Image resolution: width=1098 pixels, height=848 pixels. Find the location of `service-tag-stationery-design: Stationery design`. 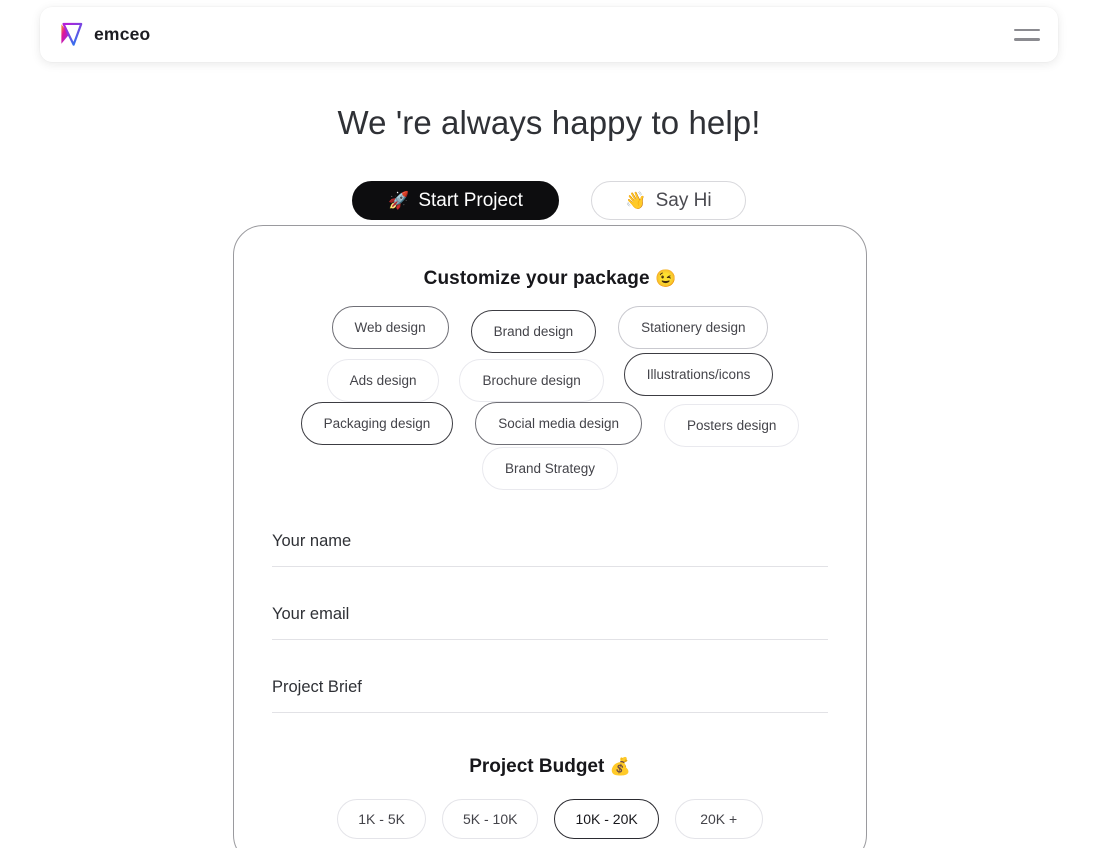

service-tag-stationery-design: Stationery design is located at coordinates (693, 327).